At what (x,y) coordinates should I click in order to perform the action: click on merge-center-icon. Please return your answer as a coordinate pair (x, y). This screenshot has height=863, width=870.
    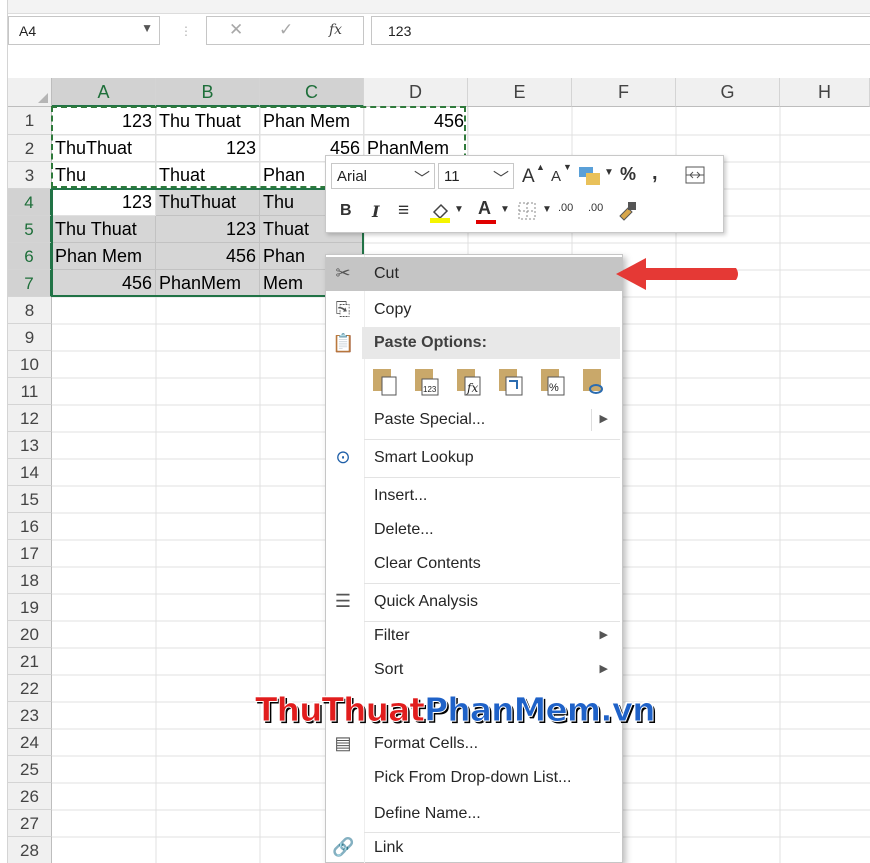
    Looking at the image, I should click on (695, 175).